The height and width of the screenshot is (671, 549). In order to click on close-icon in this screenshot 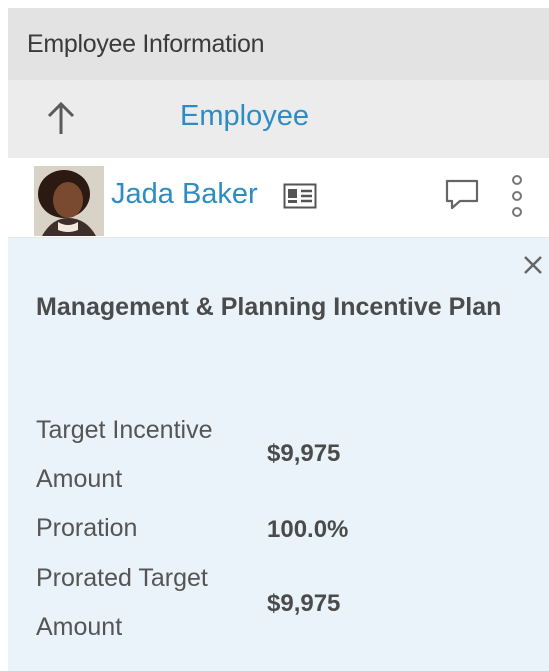, I will do `click(533, 265)`.